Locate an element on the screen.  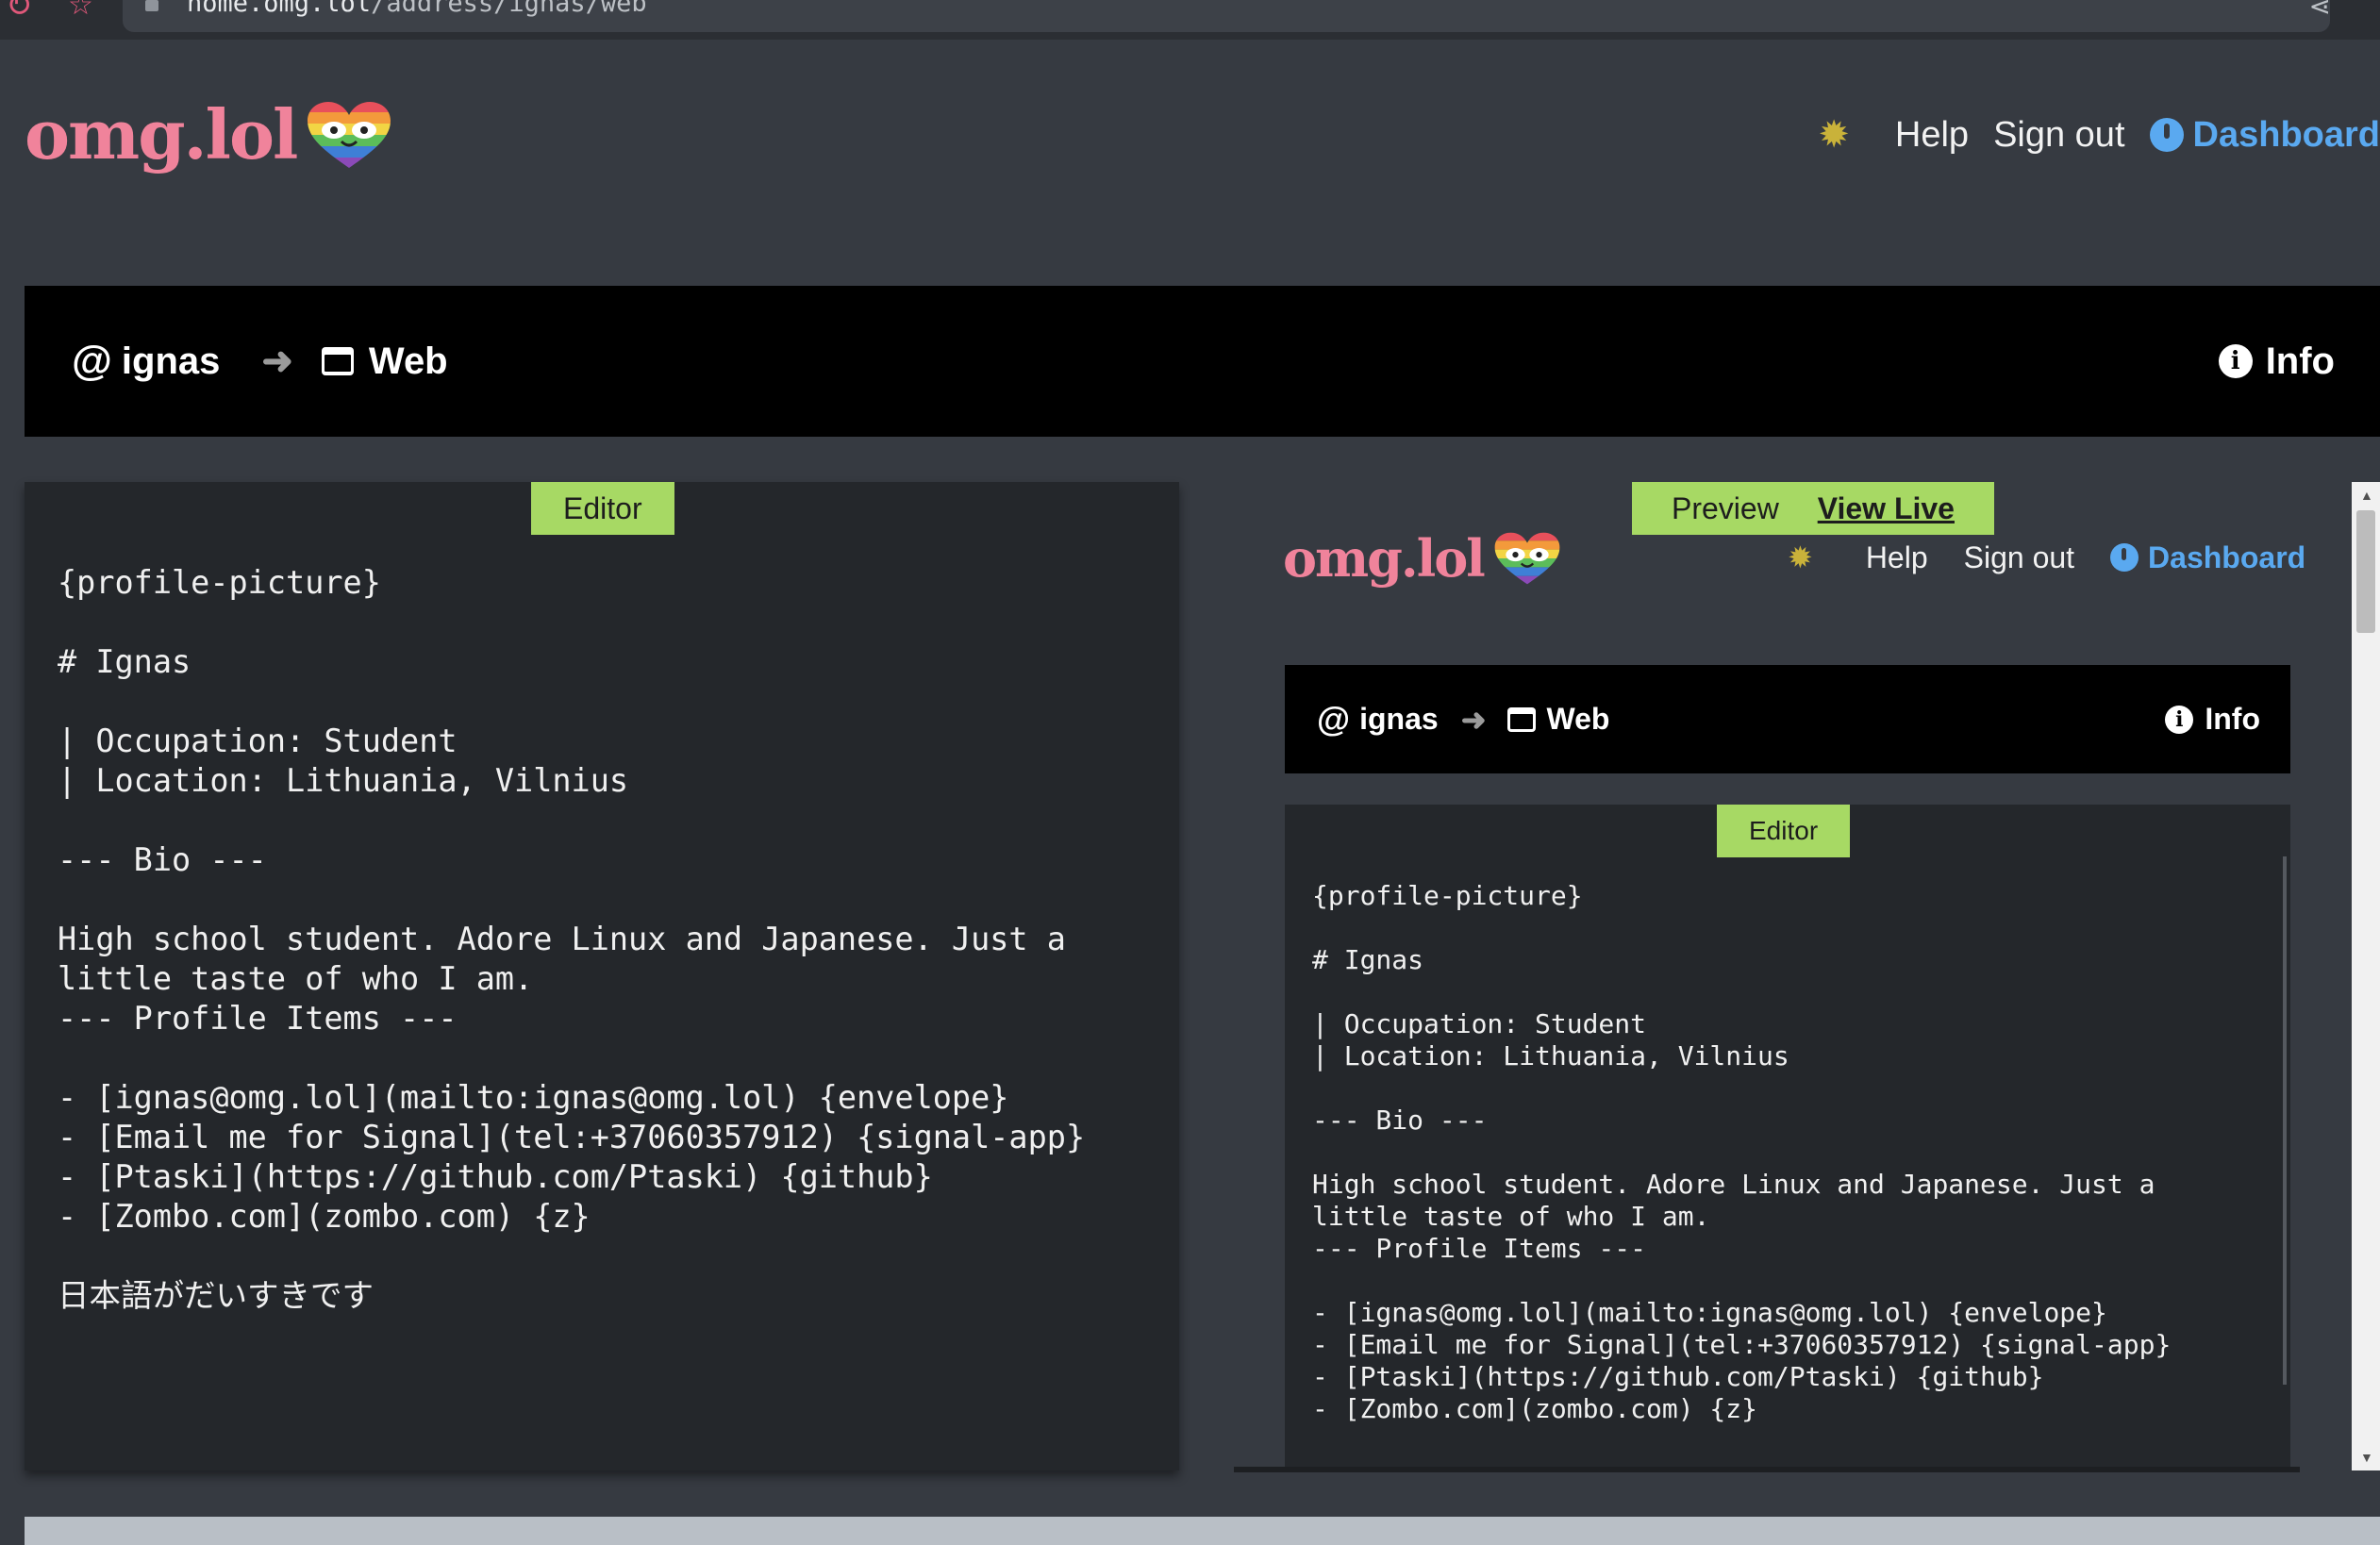
preview-logo: omg.lol is located at coordinates (1422, 558).